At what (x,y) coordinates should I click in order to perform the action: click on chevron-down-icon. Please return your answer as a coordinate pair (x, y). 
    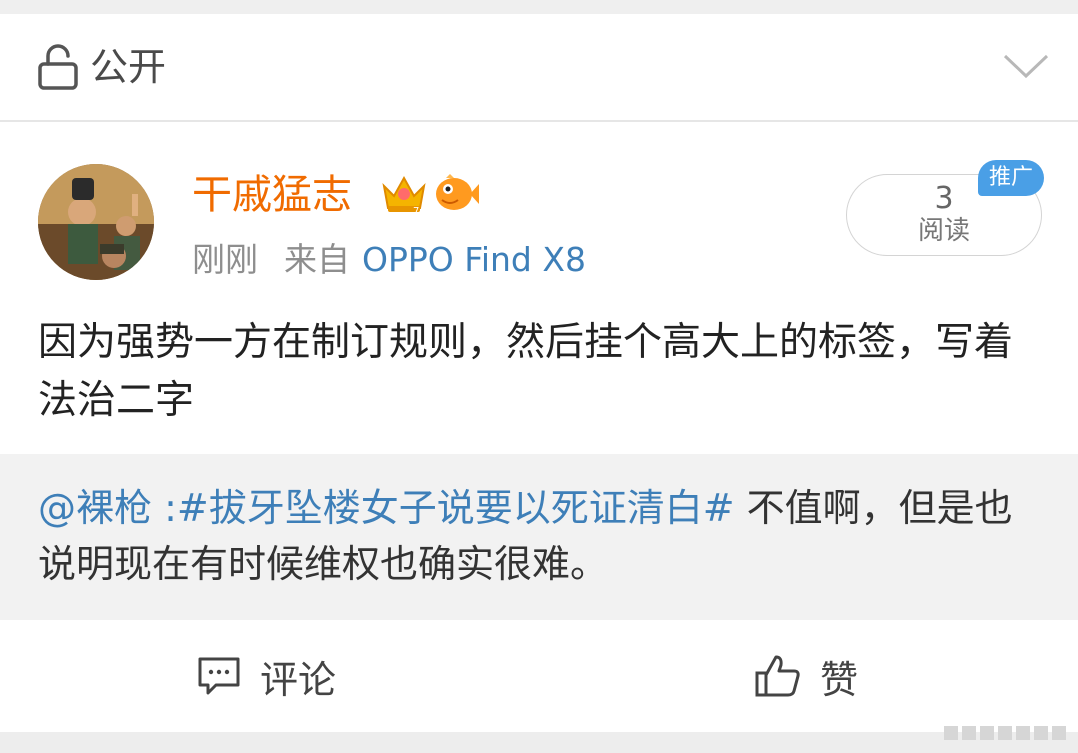
    Looking at the image, I should click on (1026, 67).